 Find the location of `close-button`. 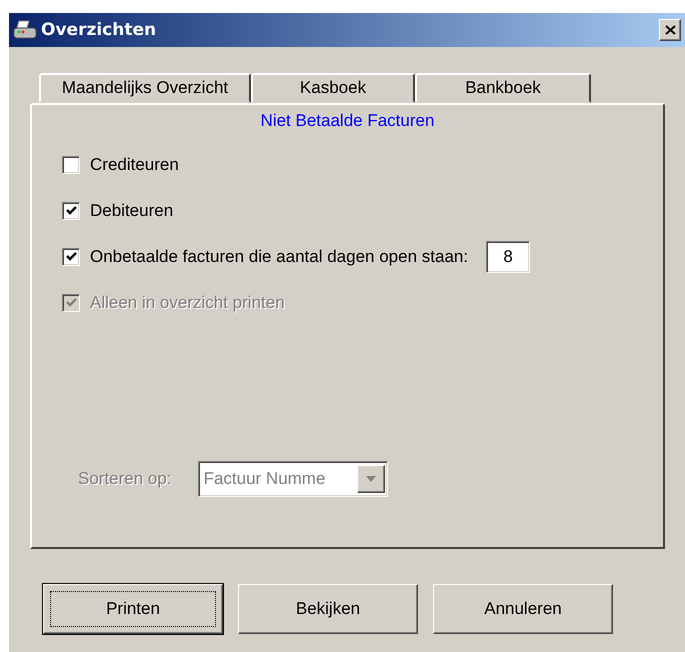

close-button is located at coordinates (670, 30).